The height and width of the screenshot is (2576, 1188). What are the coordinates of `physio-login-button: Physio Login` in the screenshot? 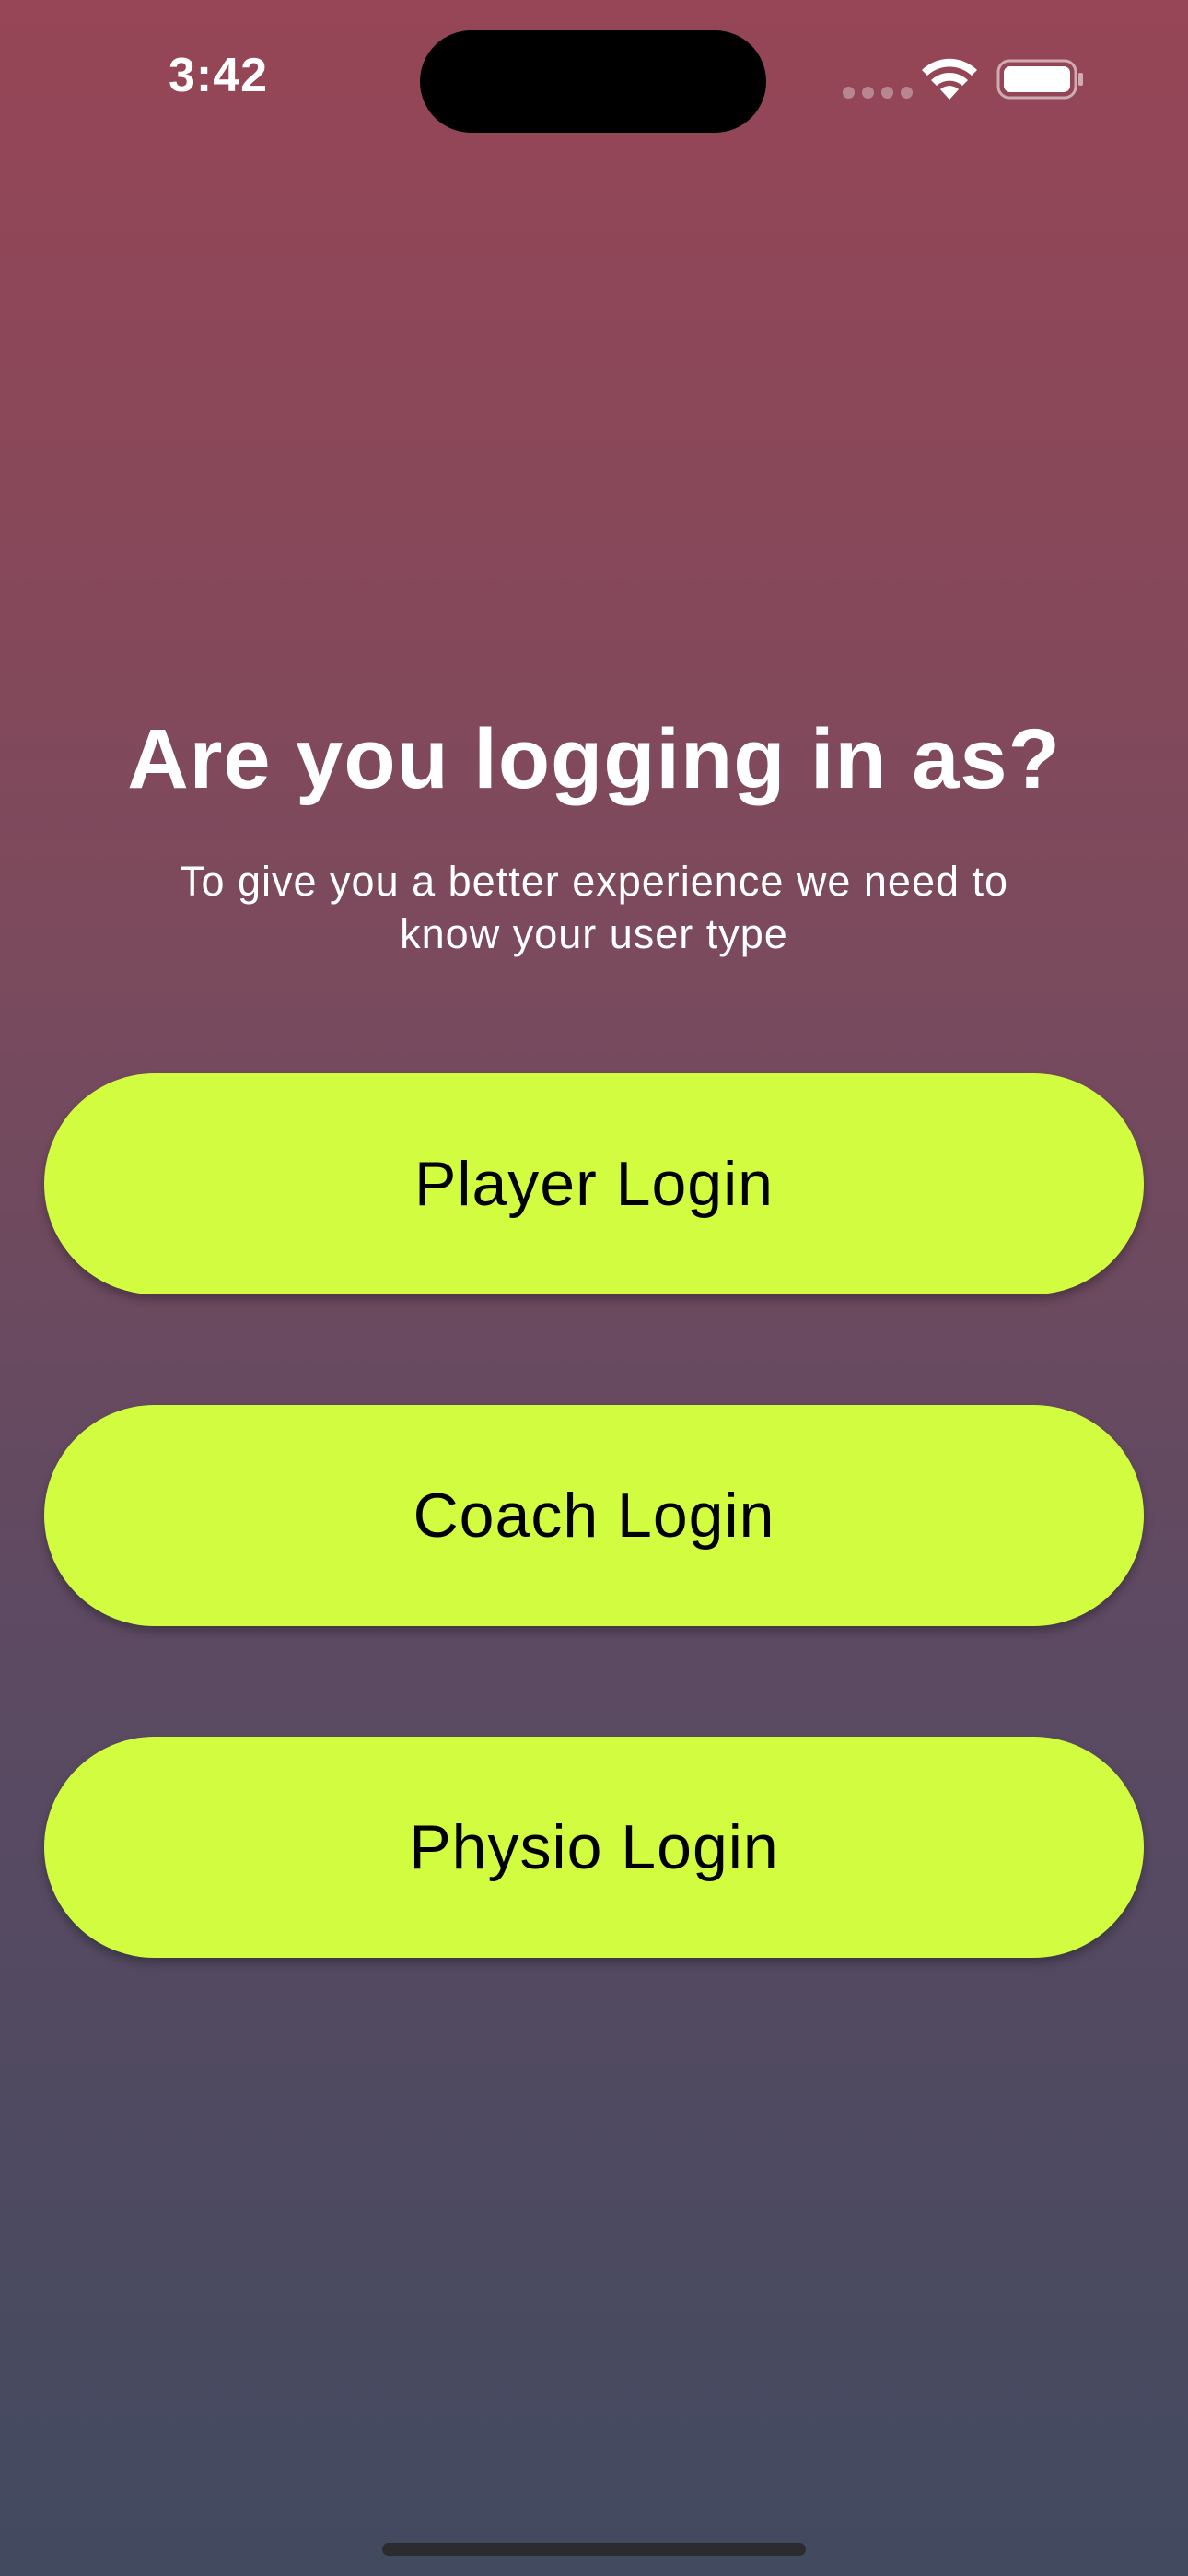 It's located at (594, 1847).